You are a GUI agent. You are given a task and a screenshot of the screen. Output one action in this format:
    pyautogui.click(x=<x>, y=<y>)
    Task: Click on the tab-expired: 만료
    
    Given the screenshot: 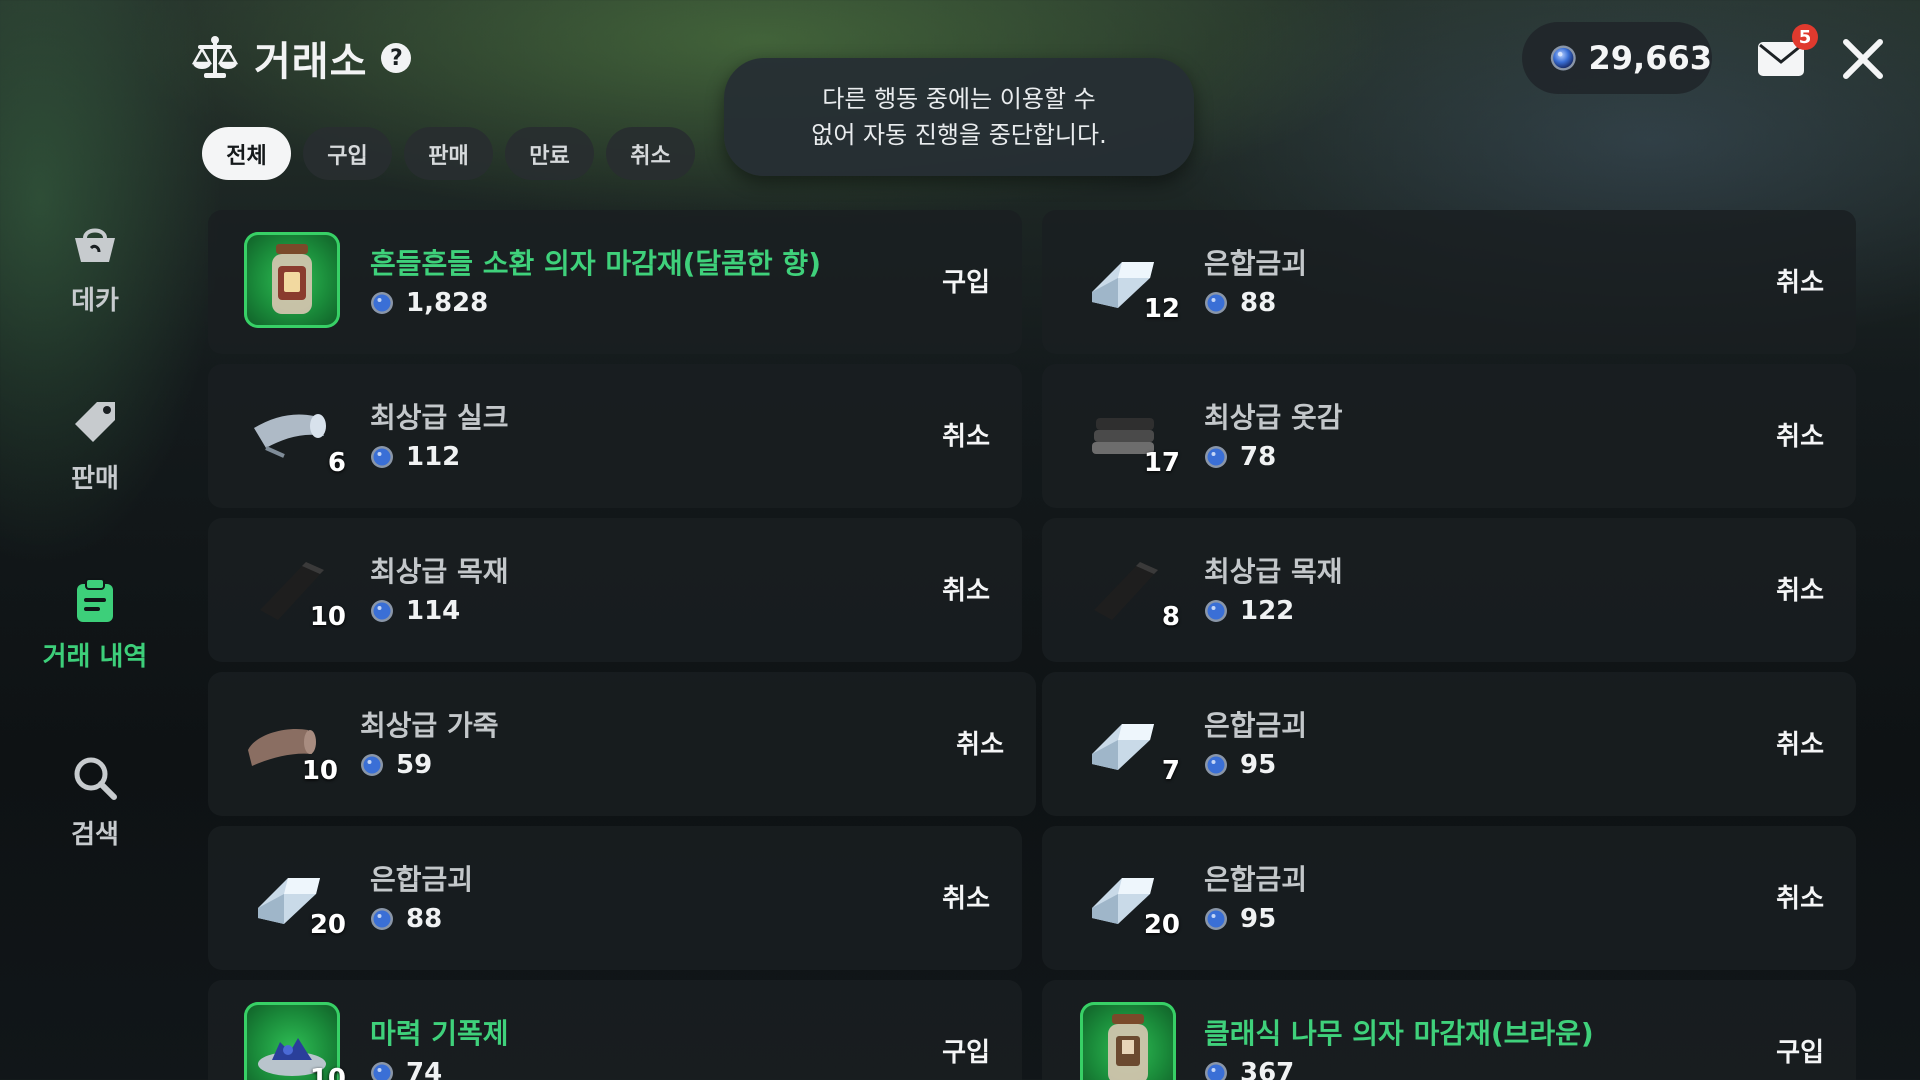 What is the action you would take?
    pyautogui.click(x=549, y=153)
    